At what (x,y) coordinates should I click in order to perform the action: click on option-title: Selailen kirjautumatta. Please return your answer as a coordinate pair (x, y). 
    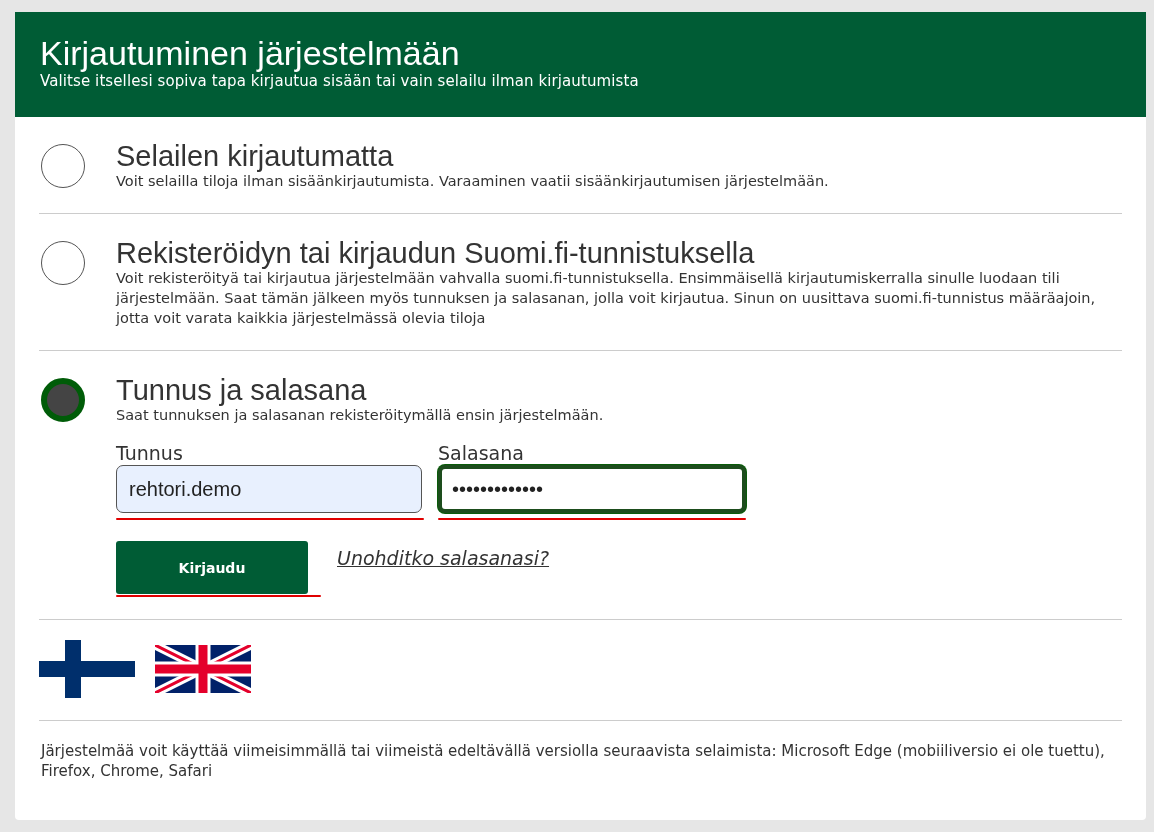
    Looking at the image, I should click on (255, 156).